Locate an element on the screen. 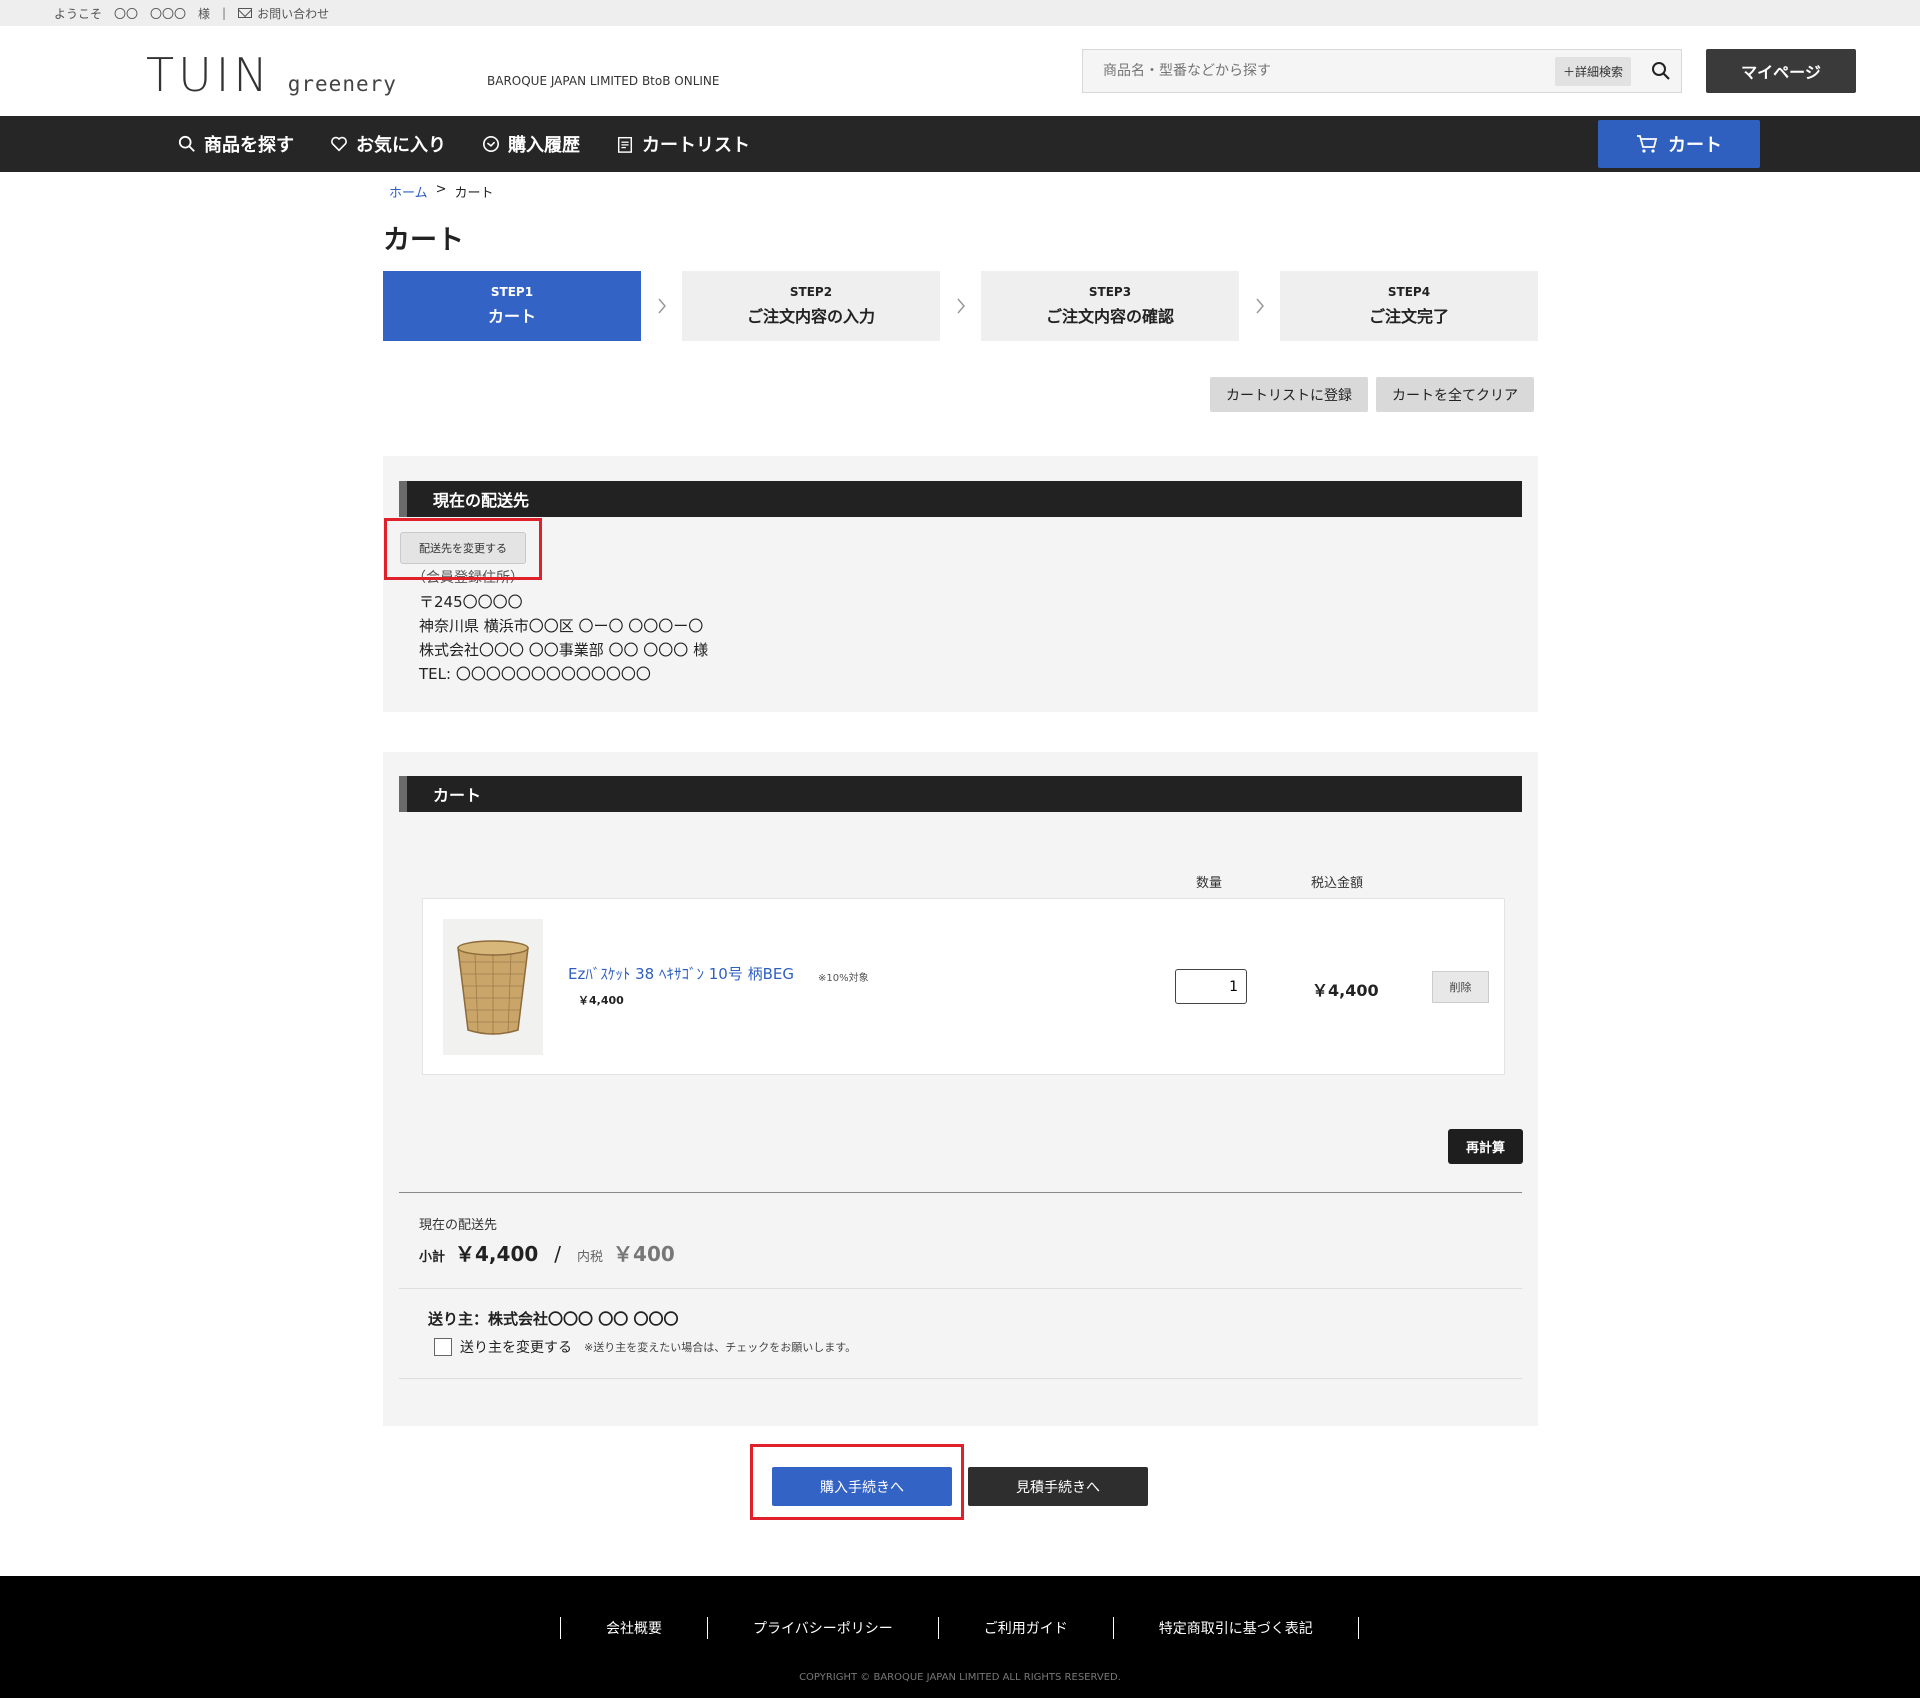  contact-link: お問い合わせ is located at coordinates (283, 13).